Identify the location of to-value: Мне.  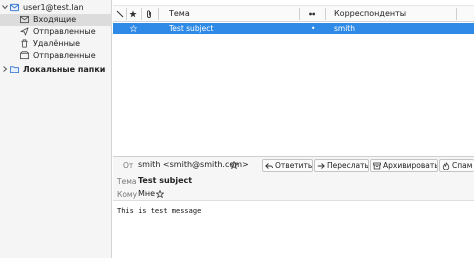
(146, 193).